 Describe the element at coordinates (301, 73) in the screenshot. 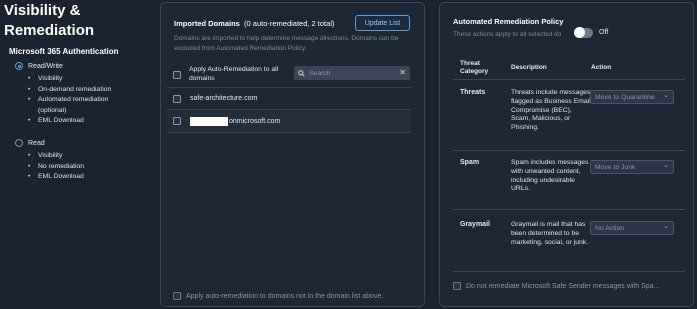

I see `search-icon` at that location.